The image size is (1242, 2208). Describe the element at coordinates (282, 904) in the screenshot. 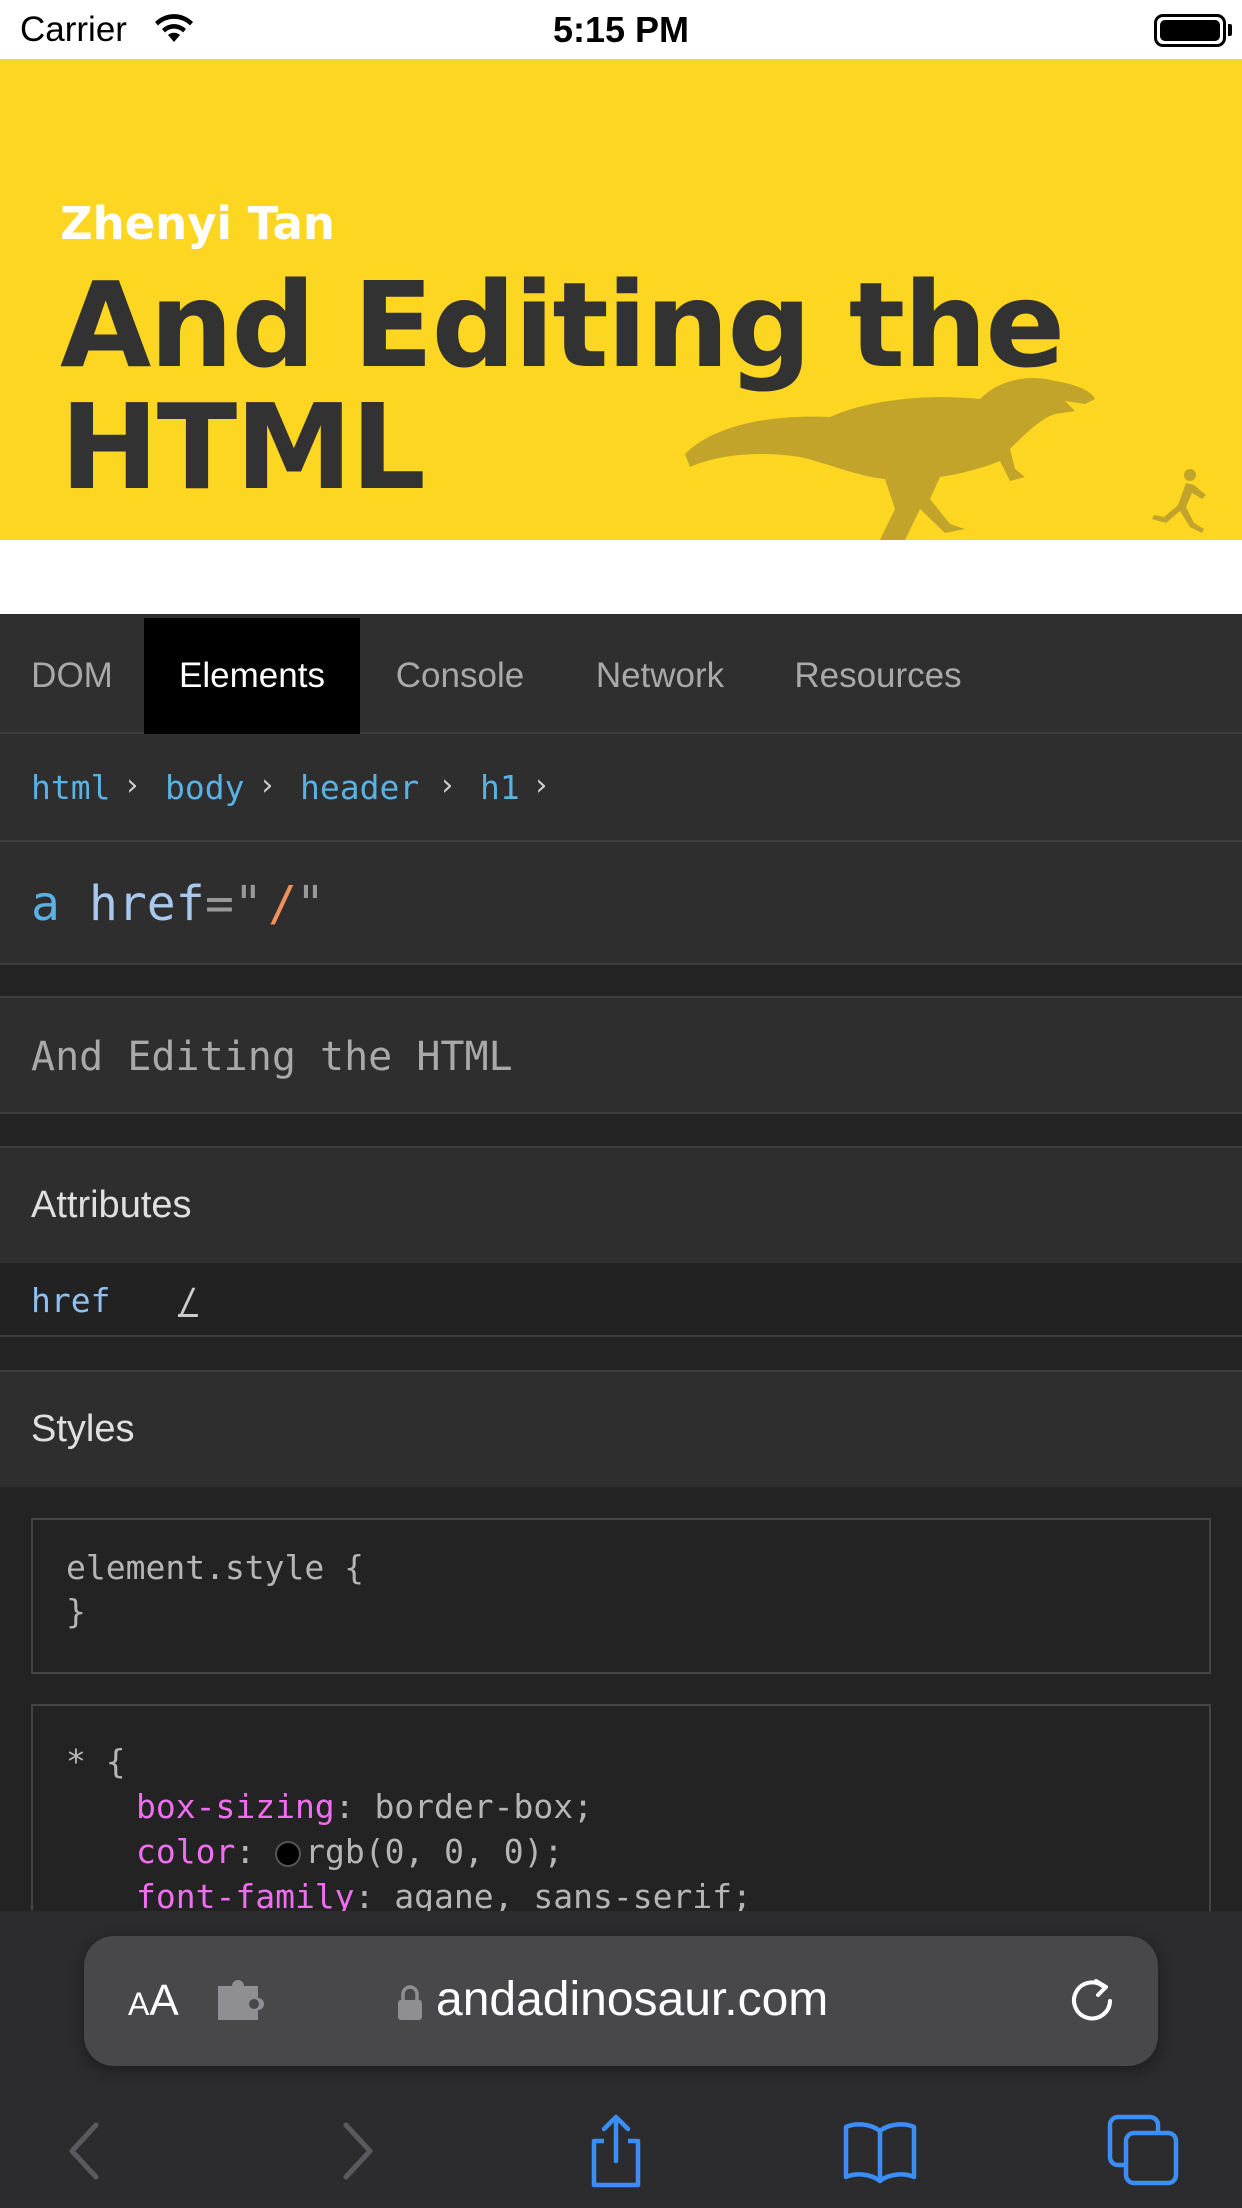

I see `tag-attribute-value: /` at that location.